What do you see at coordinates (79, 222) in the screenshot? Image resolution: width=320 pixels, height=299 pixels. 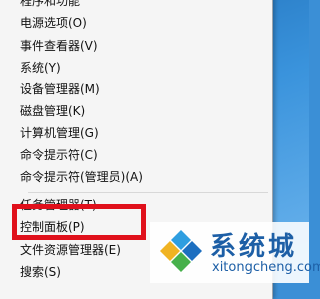 I see `highlight-box` at bounding box center [79, 222].